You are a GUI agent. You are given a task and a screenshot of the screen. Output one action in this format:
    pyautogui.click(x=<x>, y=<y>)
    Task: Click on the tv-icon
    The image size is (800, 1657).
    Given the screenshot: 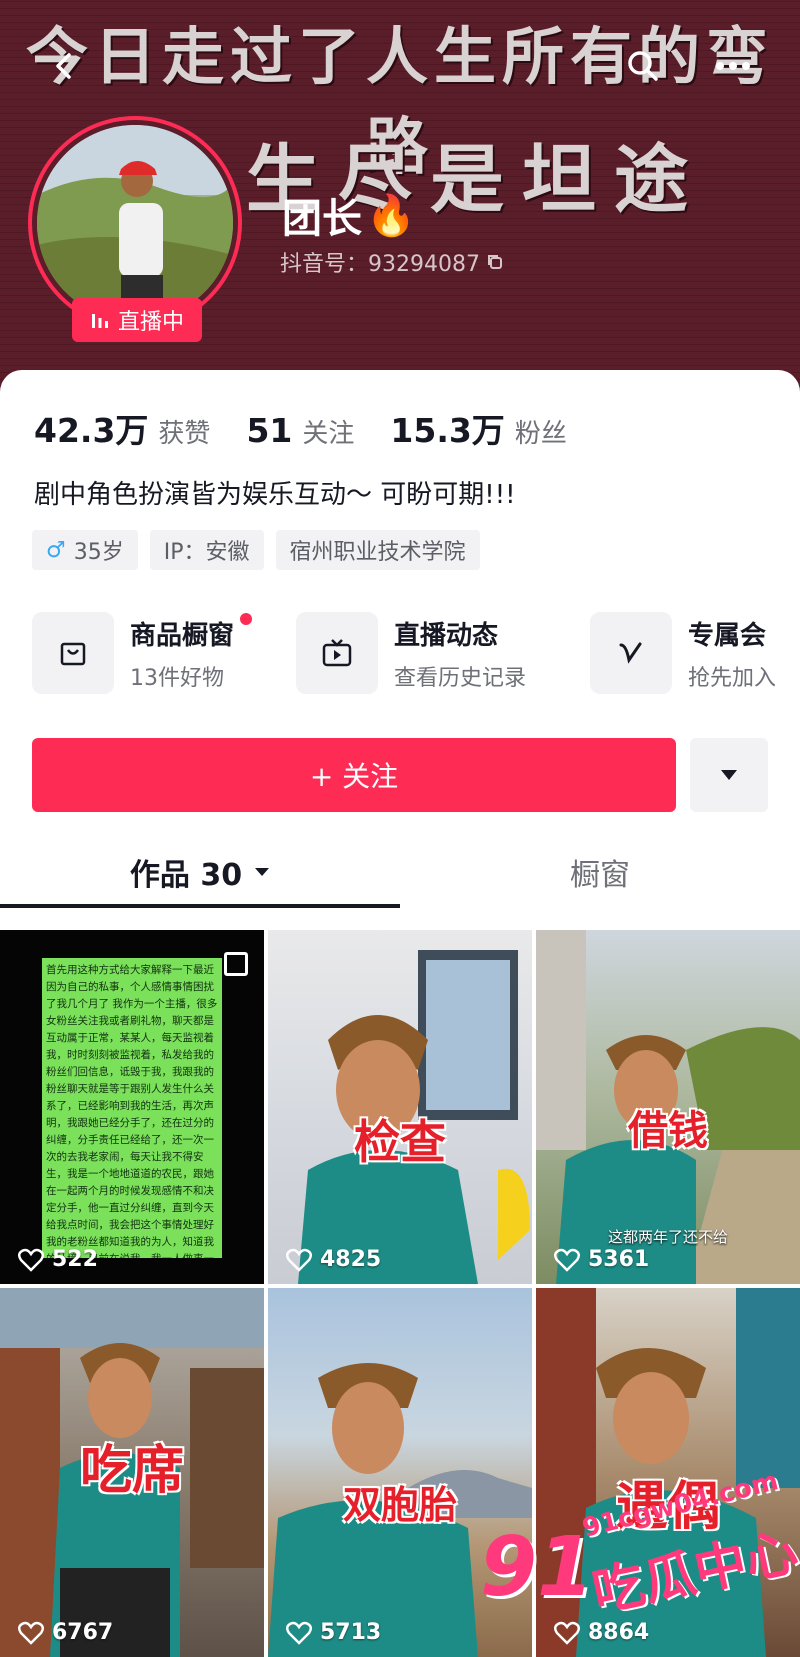 What is the action you would take?
    pyautogui.click(x=337, y=653)
    